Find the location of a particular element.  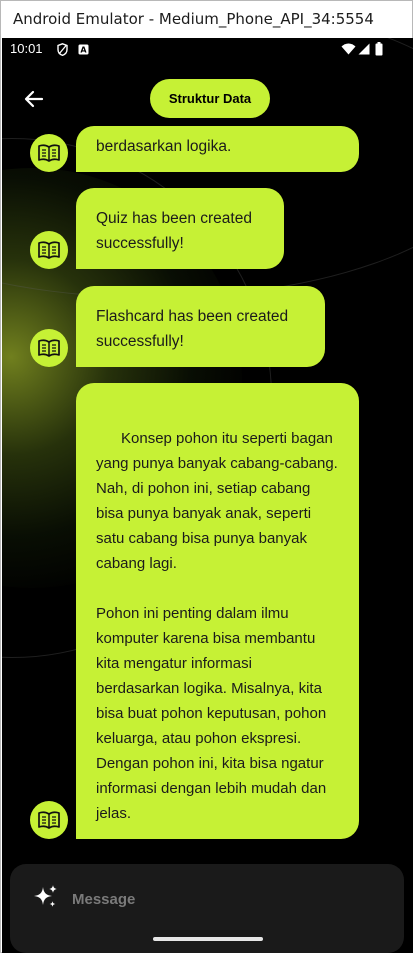

home-indicator is located at coordinates (208, 939).